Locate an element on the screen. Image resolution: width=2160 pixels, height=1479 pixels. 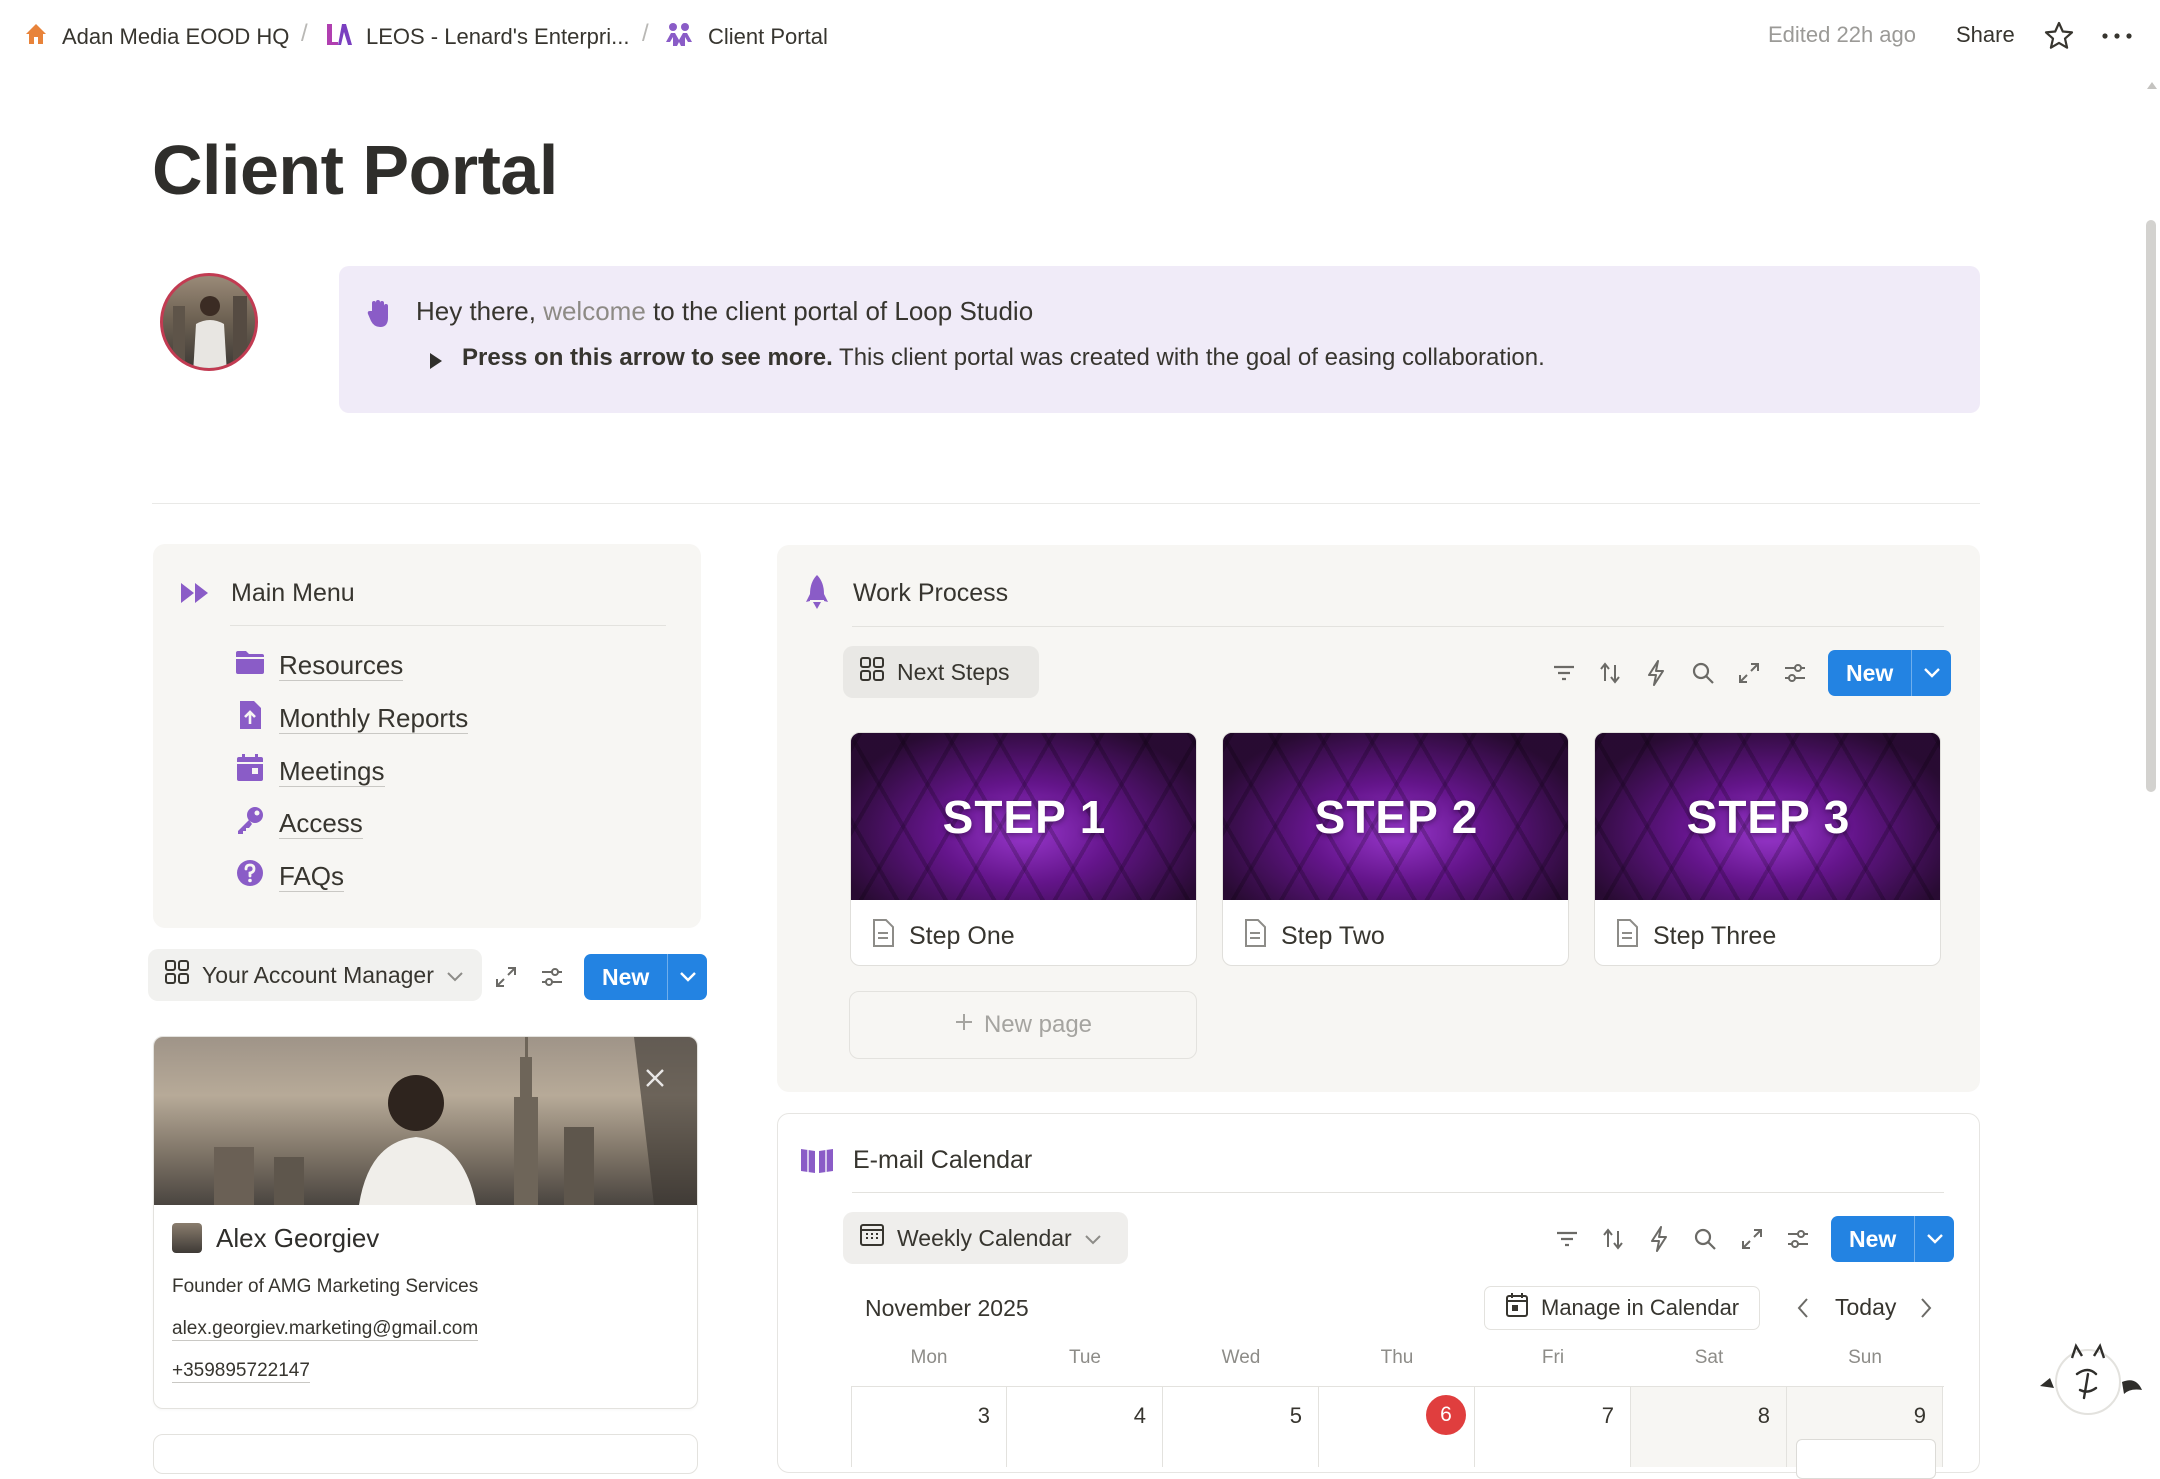
close-icon is located at coordinates (655, 1080).